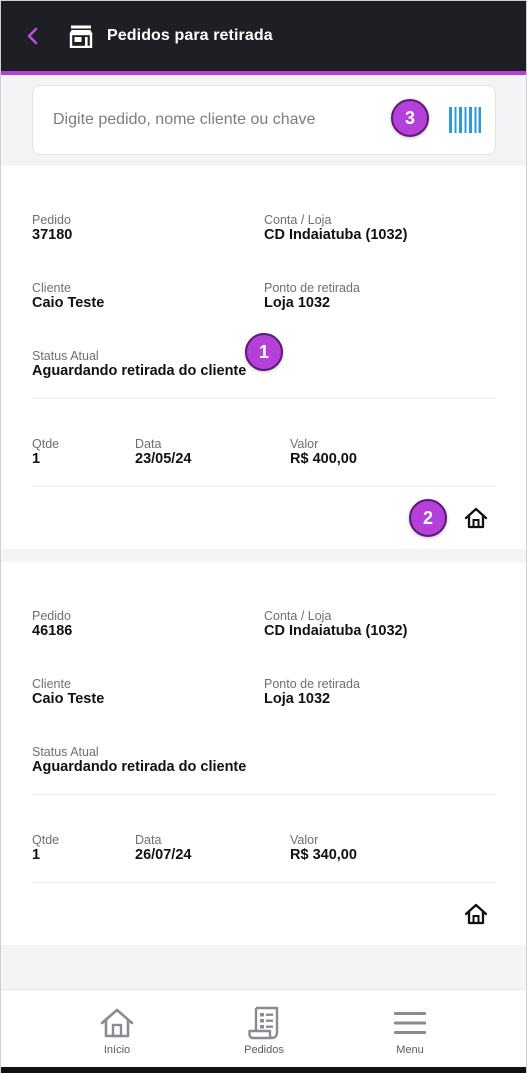 The image size is (527, 1073). Describe the element at coordinates (263, 1070) in the screenshot. I see `system-bottom-bar` at that location.